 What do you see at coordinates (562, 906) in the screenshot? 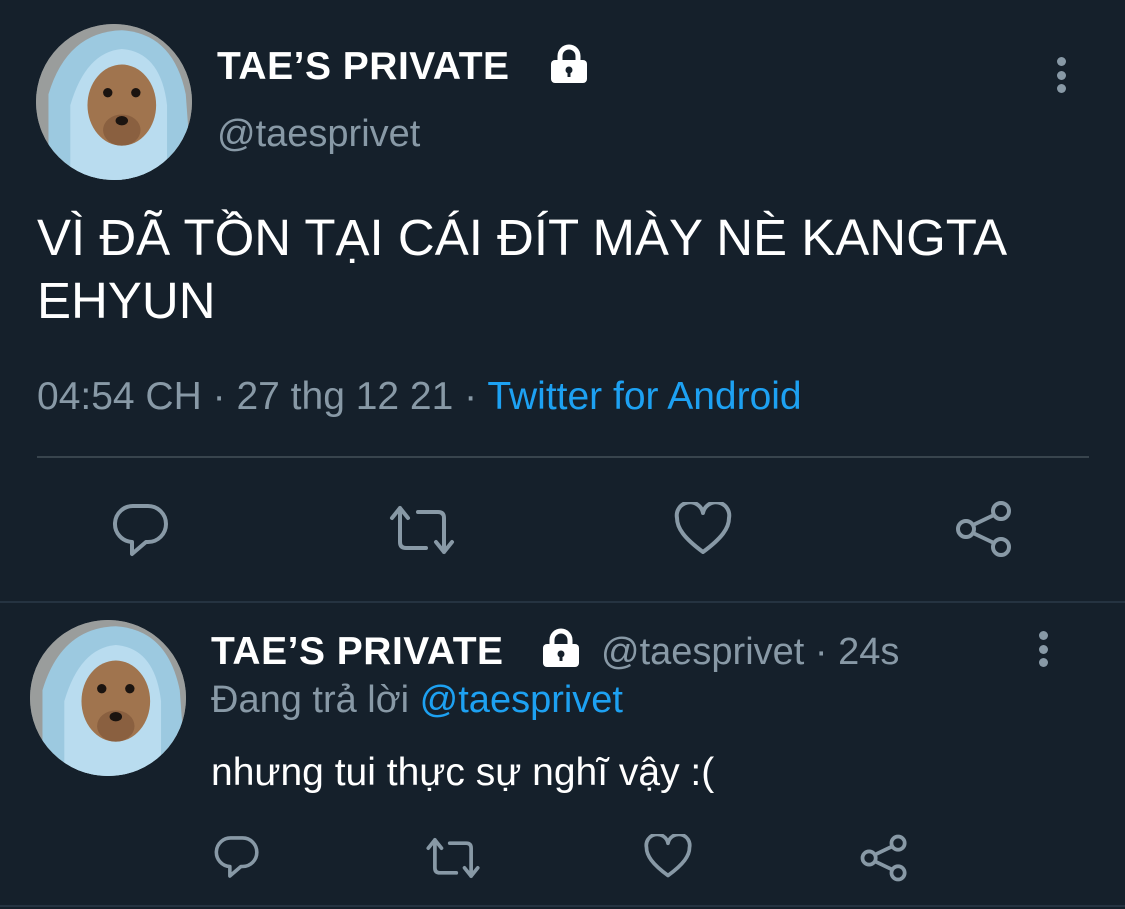
I see `bottom-separator` at bounding box center [562, 906].